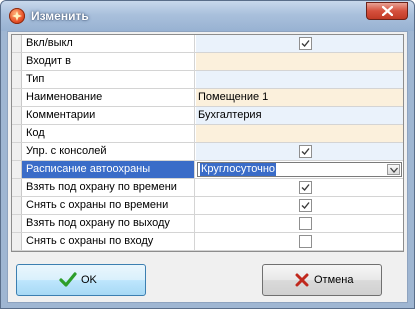 This screenshot has width=415, height=309. I want to click on property-value: Помещение 1, so click(299, 97).